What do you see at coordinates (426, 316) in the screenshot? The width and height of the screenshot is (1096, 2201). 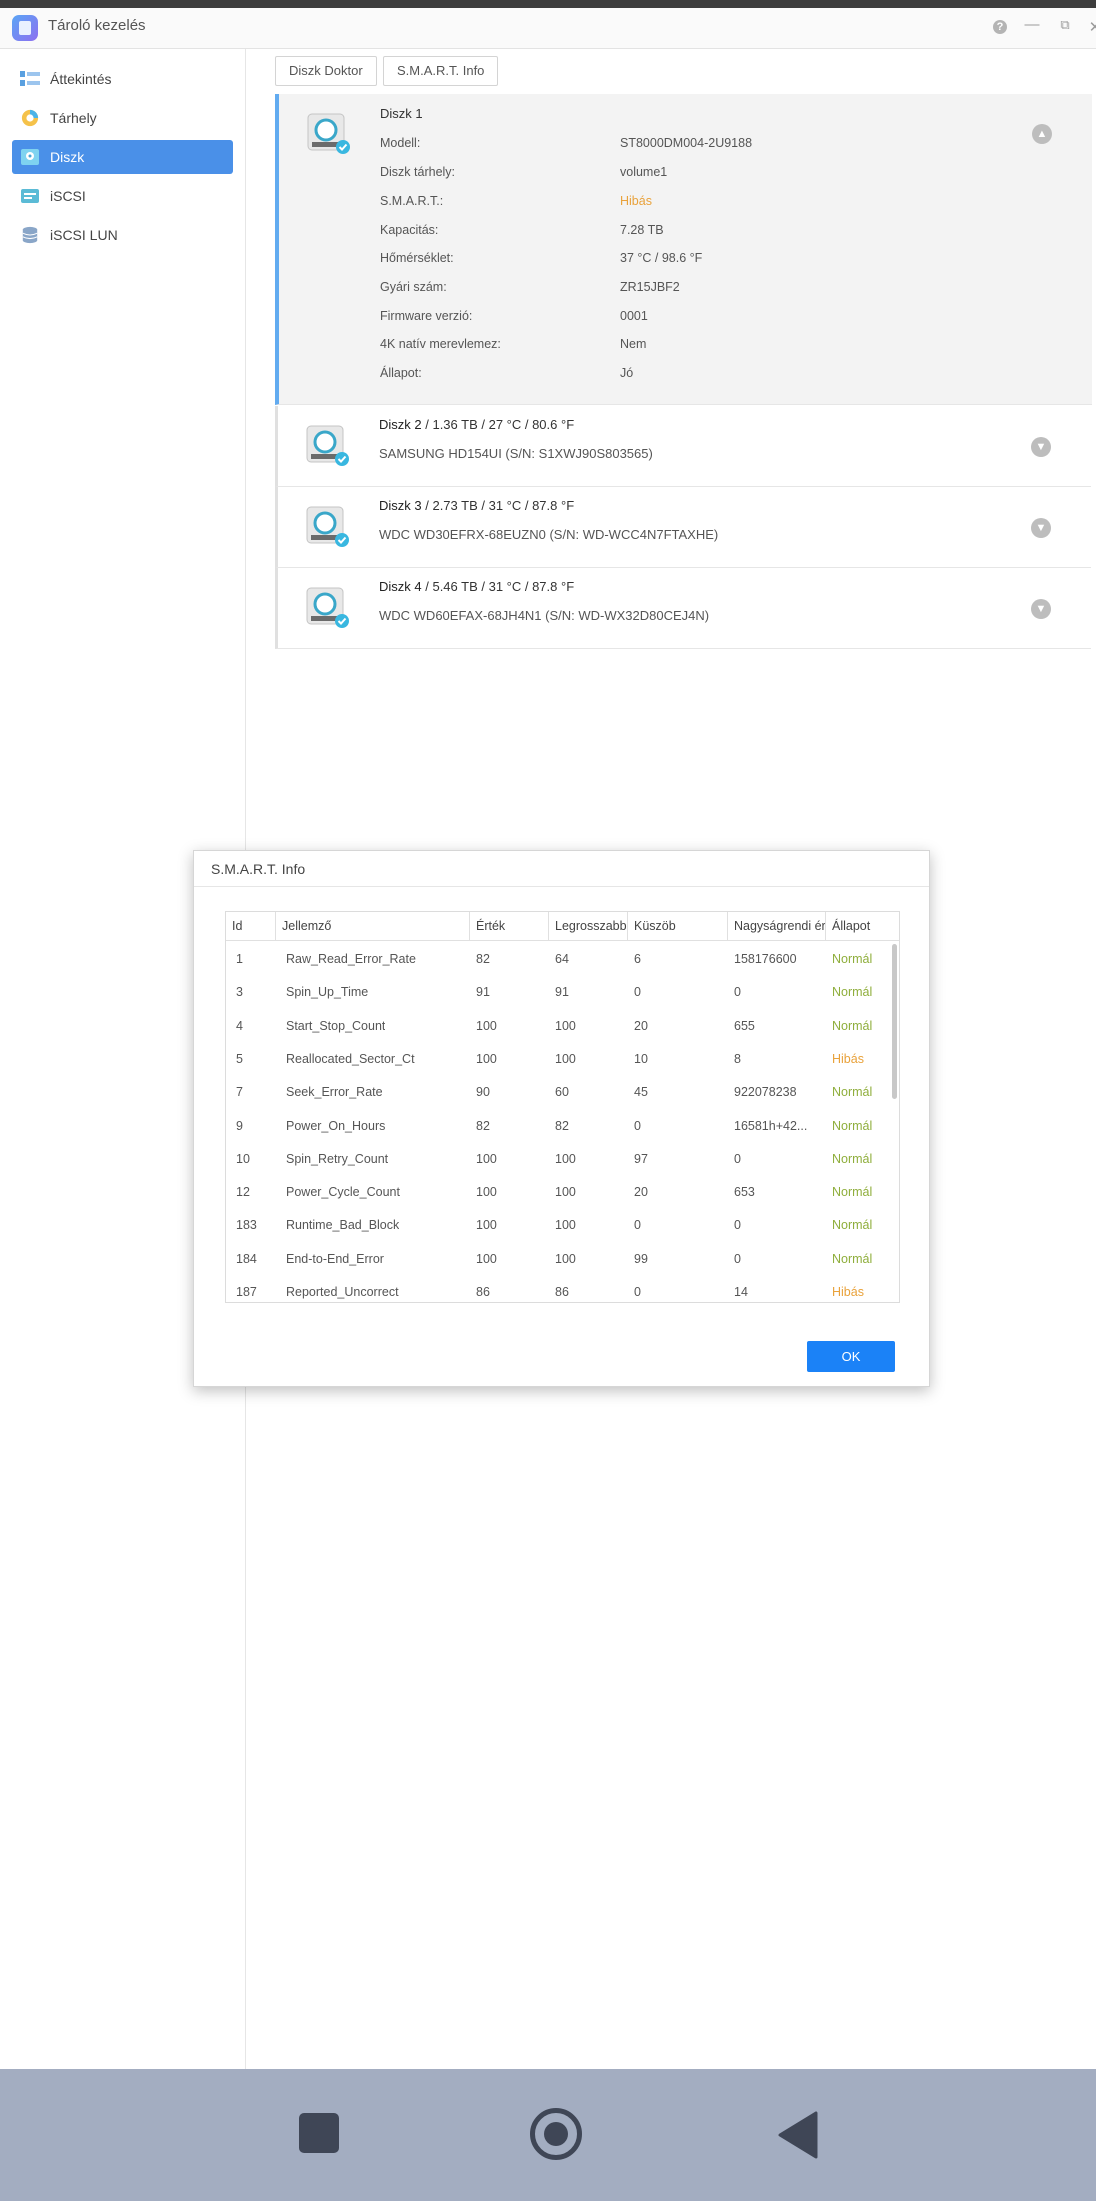 I see `detail-label-firmware: Firmware verzió:` at bounding box center [426, 316].